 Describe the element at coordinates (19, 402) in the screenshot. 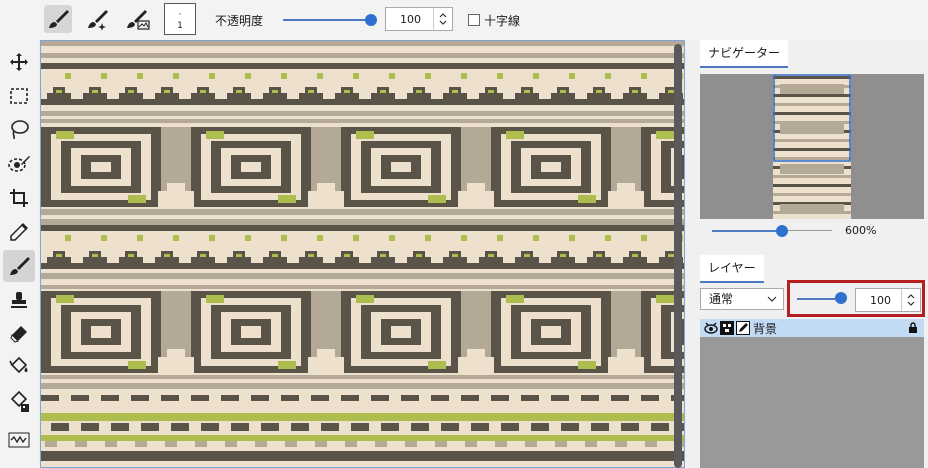

I see `gradient-fill-icon` at that location.